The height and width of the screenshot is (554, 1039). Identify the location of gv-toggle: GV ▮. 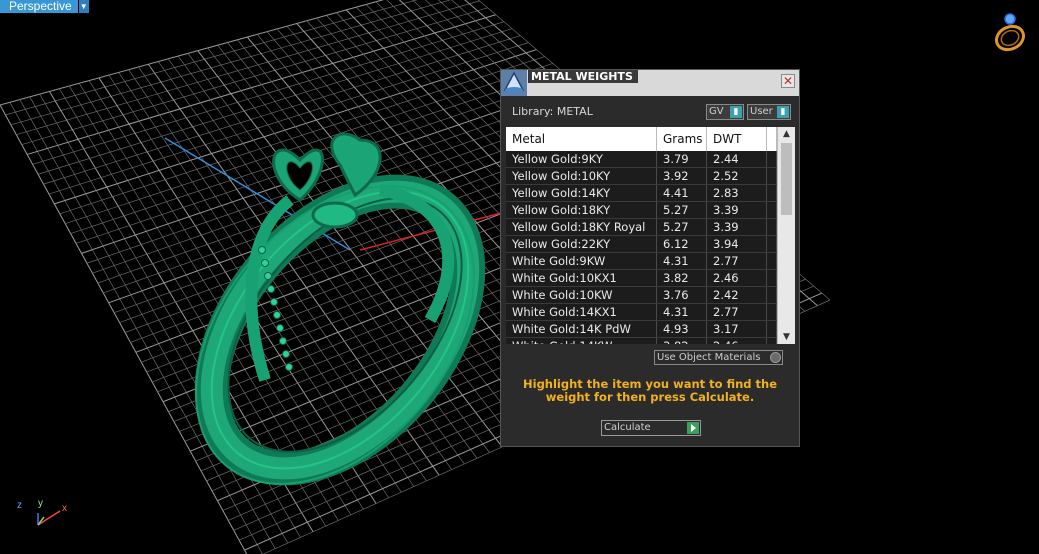
(725, 112).